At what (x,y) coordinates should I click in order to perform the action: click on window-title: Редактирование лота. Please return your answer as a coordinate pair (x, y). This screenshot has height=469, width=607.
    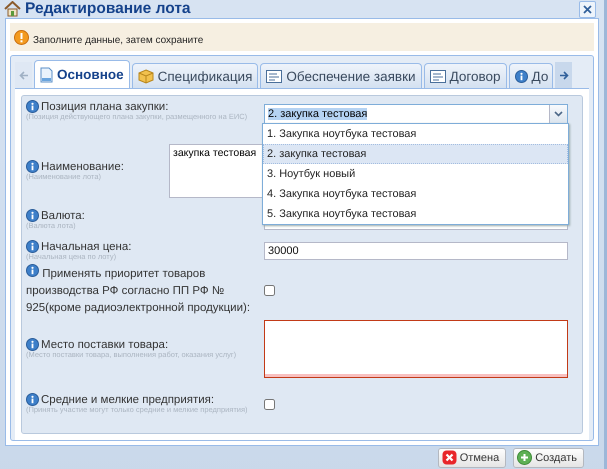
    Looking at the image, I should click on (108, 9).